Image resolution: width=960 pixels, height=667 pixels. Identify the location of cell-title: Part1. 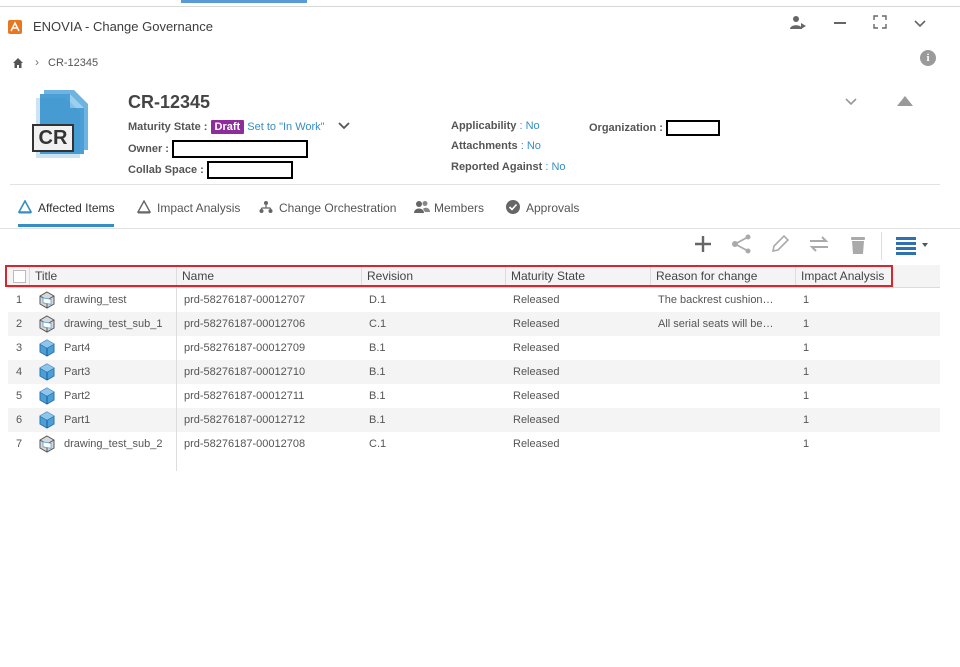
(118, 420).